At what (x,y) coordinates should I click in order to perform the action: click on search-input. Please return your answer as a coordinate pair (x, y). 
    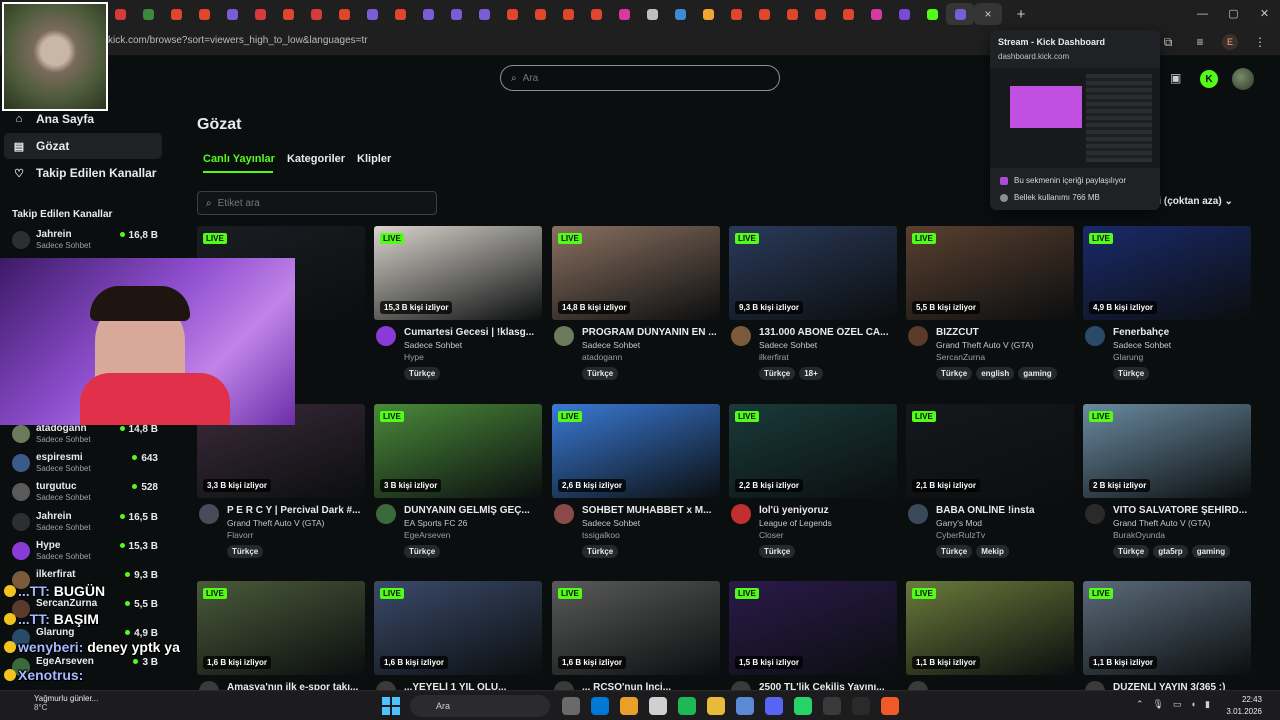
    Looking at the image, I should click on (632, 78).